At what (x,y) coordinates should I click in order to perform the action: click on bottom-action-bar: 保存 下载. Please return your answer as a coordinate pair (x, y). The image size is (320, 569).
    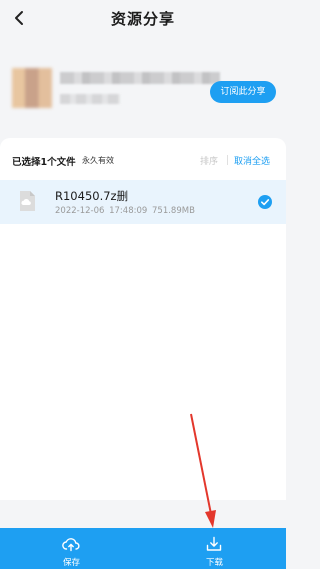
    Looking at the image, I should click on (143, 548).